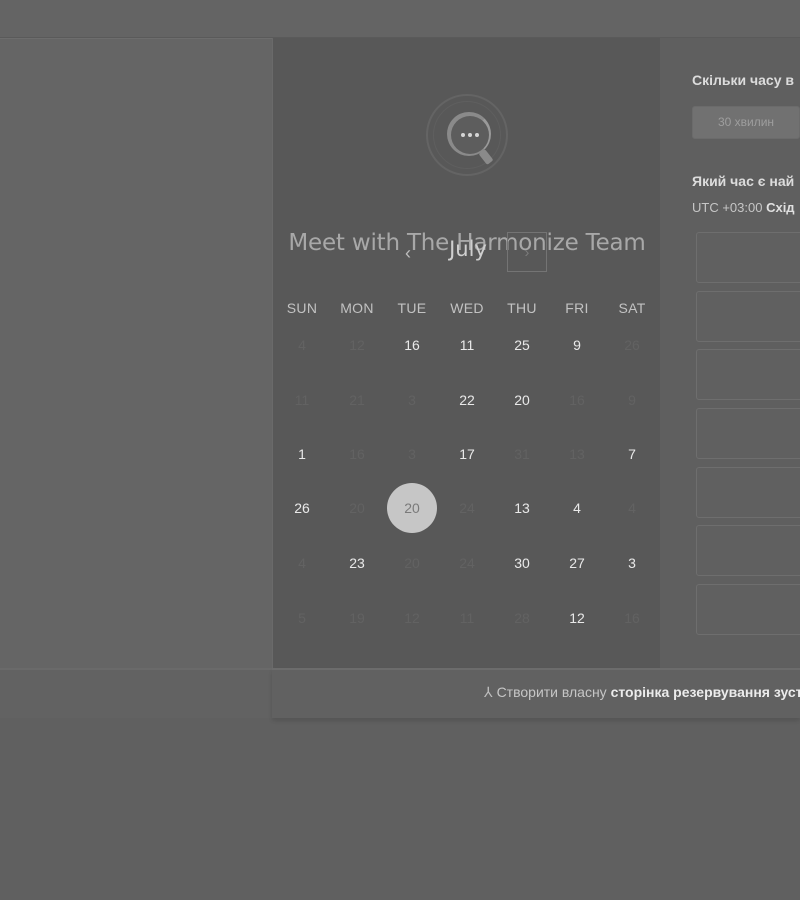  Describe the element at coordinates (743, 80) in the screenshot. I see `duration-heading: Скільки часу в` at that location.